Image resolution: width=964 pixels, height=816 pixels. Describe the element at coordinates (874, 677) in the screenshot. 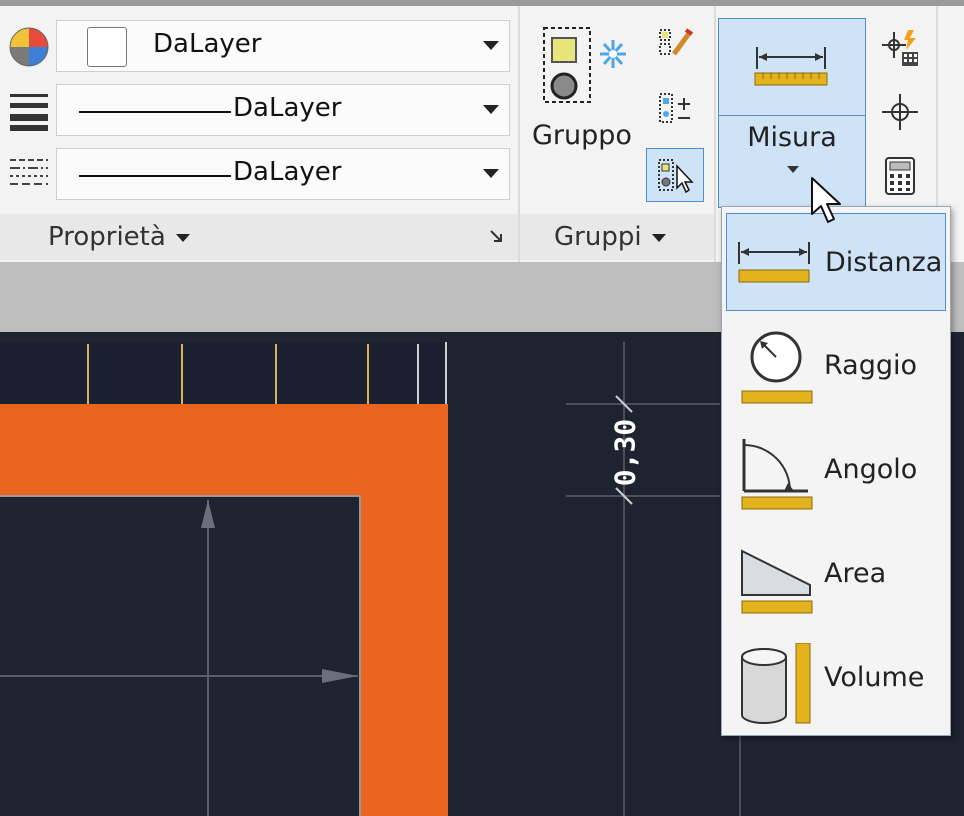

I see `menu-item-label: Volume` at that location.